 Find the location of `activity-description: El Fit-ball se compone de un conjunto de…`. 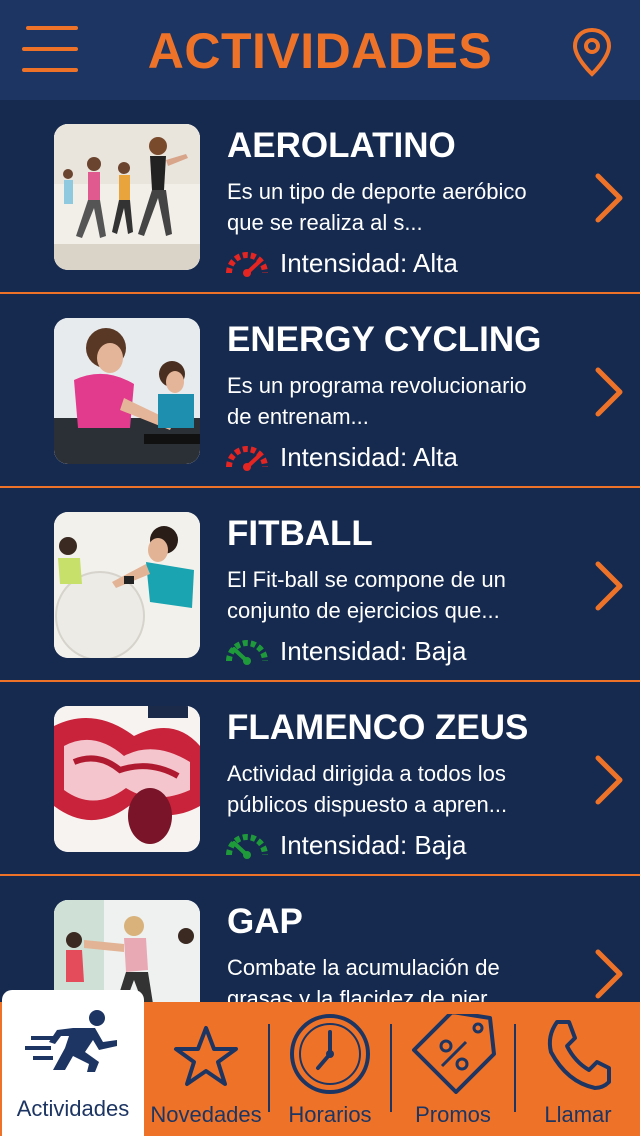

activity-description: El Fit-ball se compone de un conjunto de… is located at coordinates (366, 595).